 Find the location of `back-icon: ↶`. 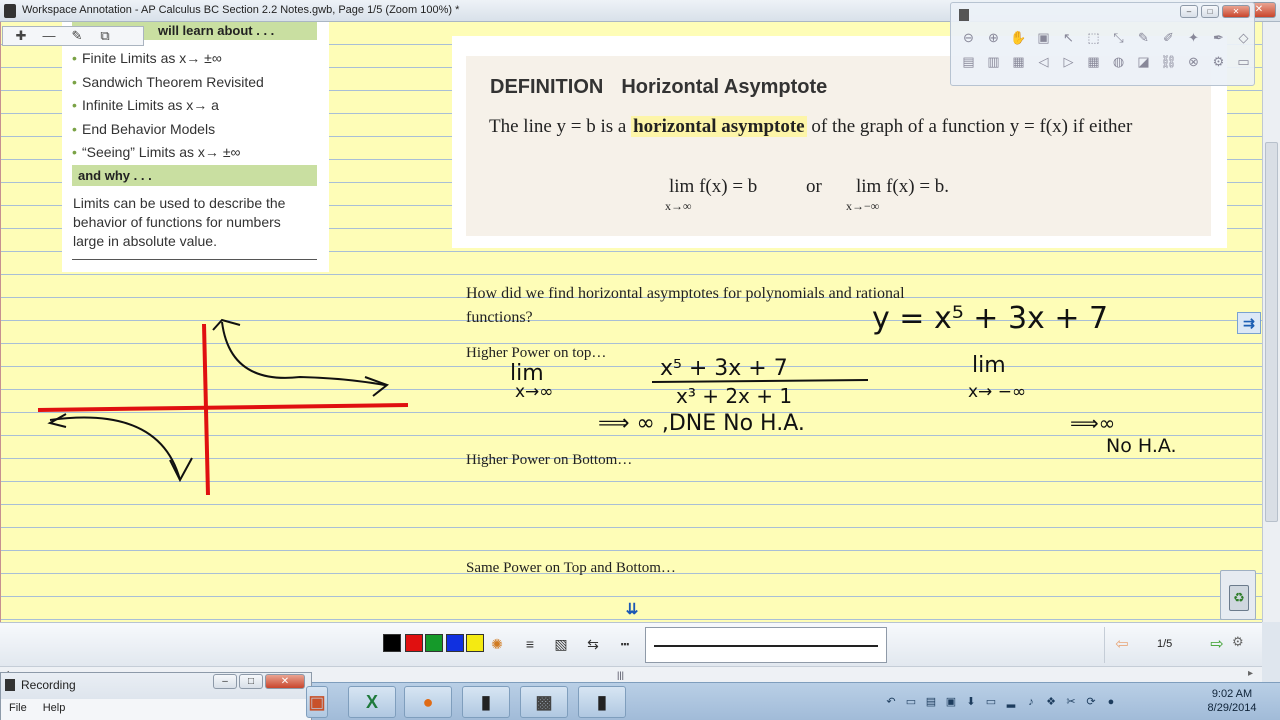

back-icon: ↶ is located at coordinates (891, 702).